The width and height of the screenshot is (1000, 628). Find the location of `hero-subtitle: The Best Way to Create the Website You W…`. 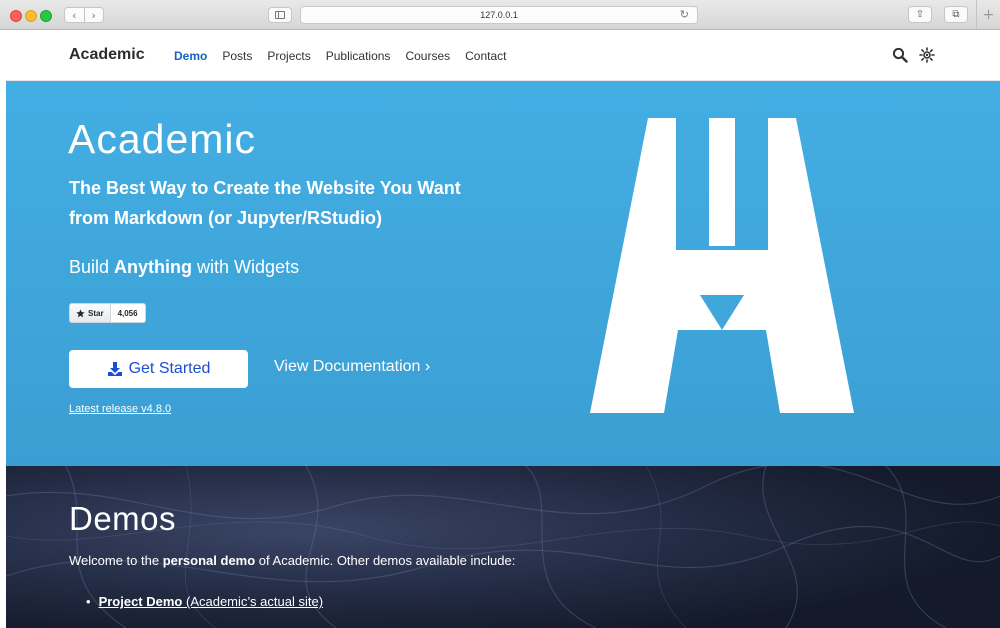

hero-subtitle: The Best Way to Create the Website You W… is located at coordinates (265, 203).